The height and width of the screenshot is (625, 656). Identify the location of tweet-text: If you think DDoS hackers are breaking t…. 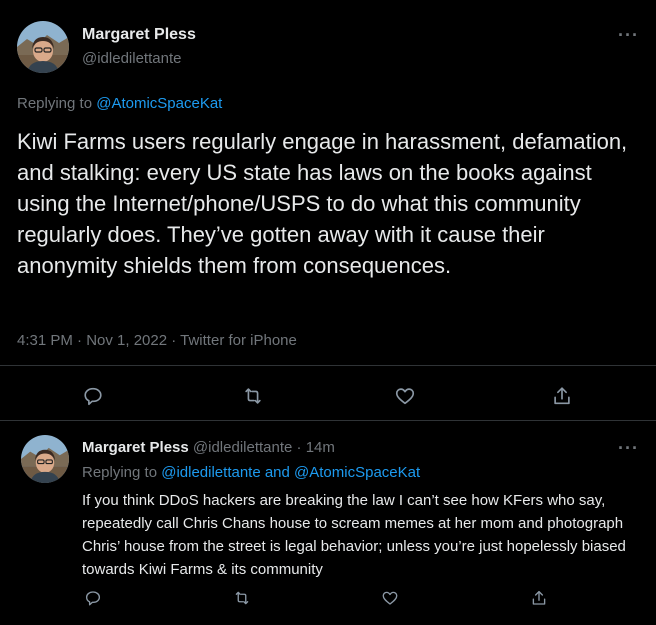
(354, 535).